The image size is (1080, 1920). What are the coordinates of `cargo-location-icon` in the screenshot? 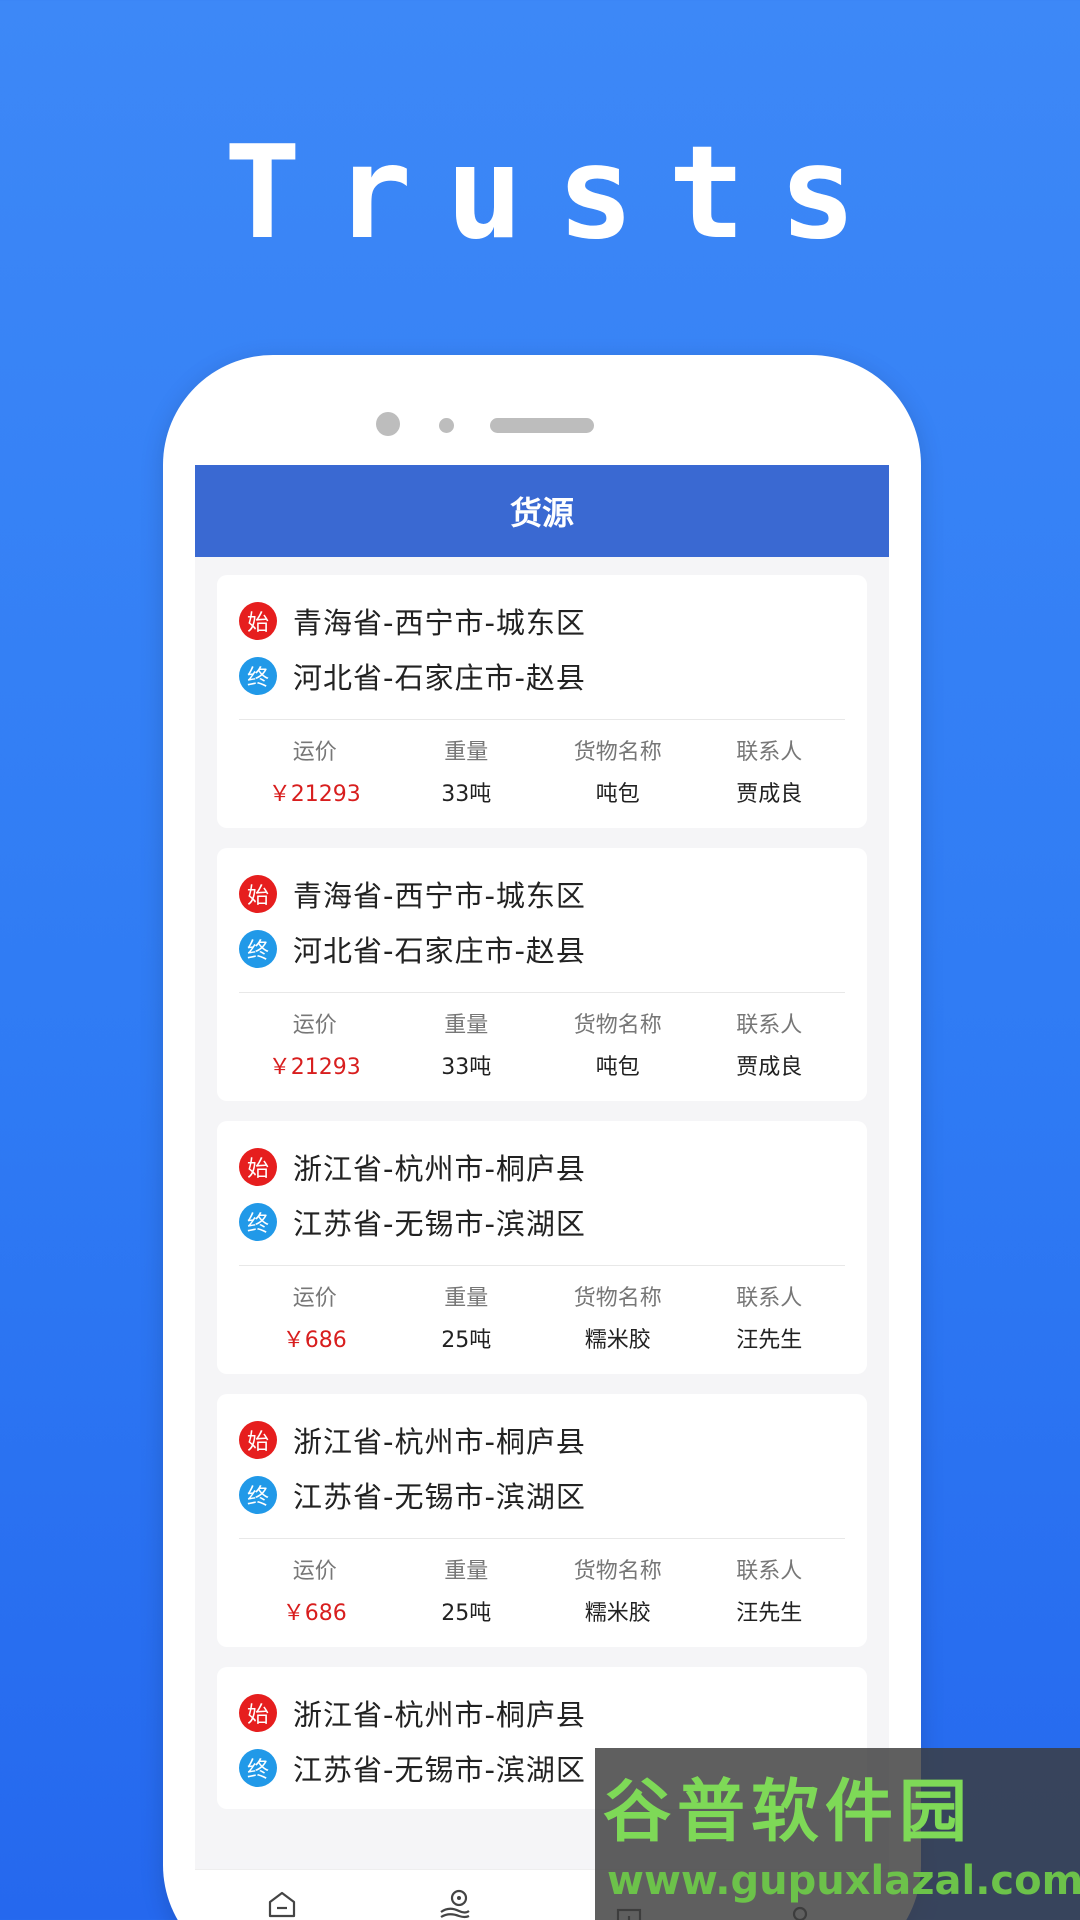 It's located at (455, 1903).